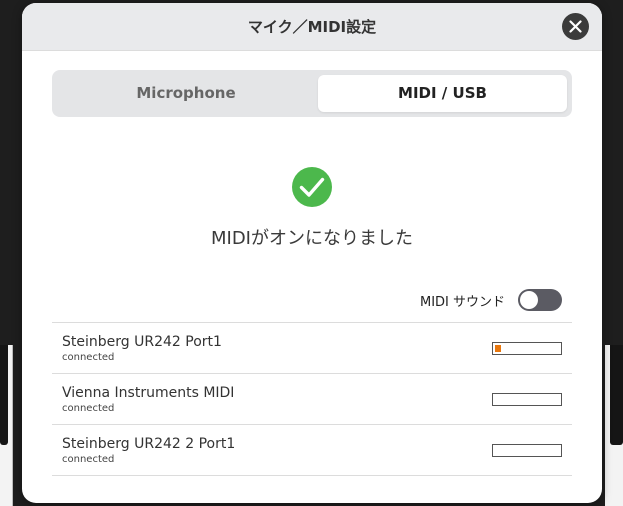 The image size is (623, 506). I want to click on close-button, so click(575, 26).